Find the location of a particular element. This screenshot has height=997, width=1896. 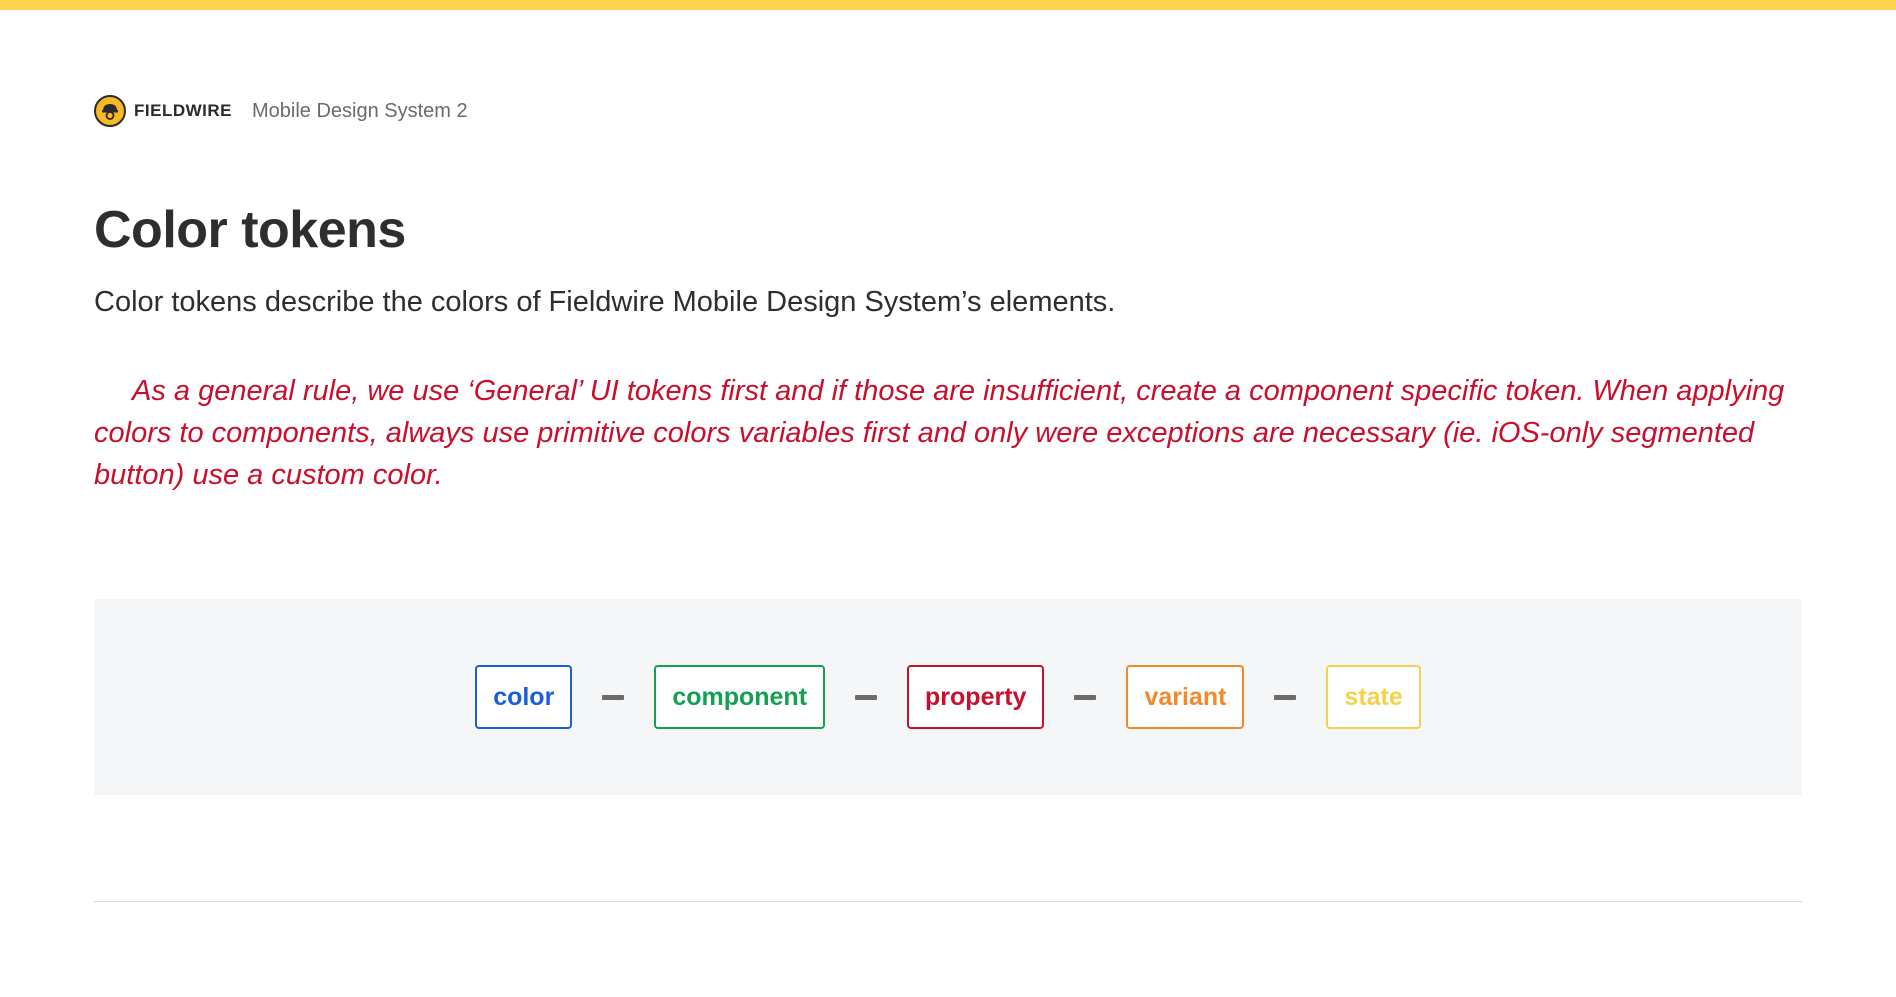

token-anatomy-row: color component property variant state is located at coordinates (948, 697).